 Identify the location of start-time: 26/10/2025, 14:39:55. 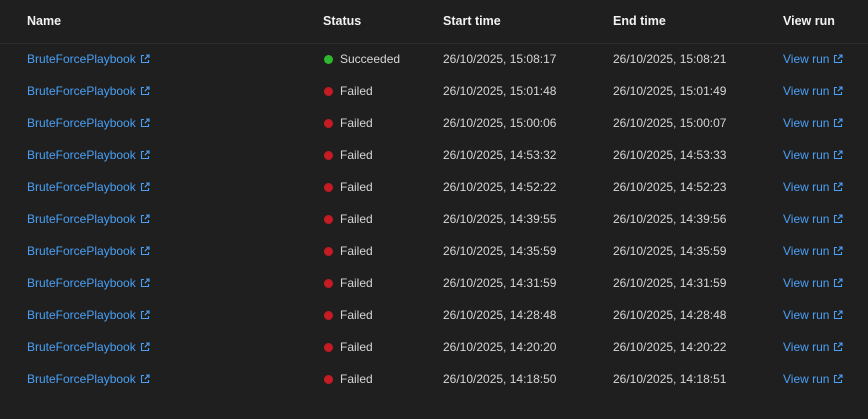
(500, 219).